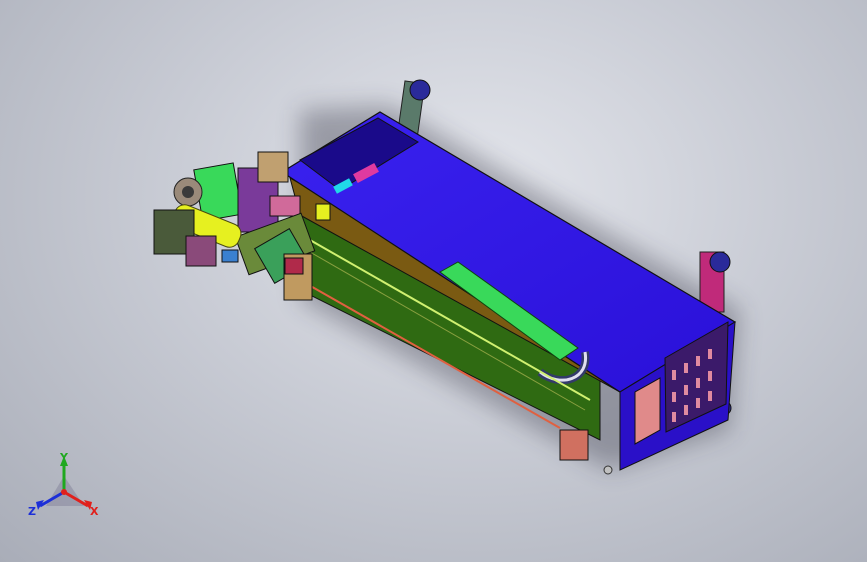 Image resolution: width=867 pixels, height=562 pixels. What do you see at coordinates (64, 457) in the screenshot?
I see `axis-label-y: Y` at bounding box center [64, 457].